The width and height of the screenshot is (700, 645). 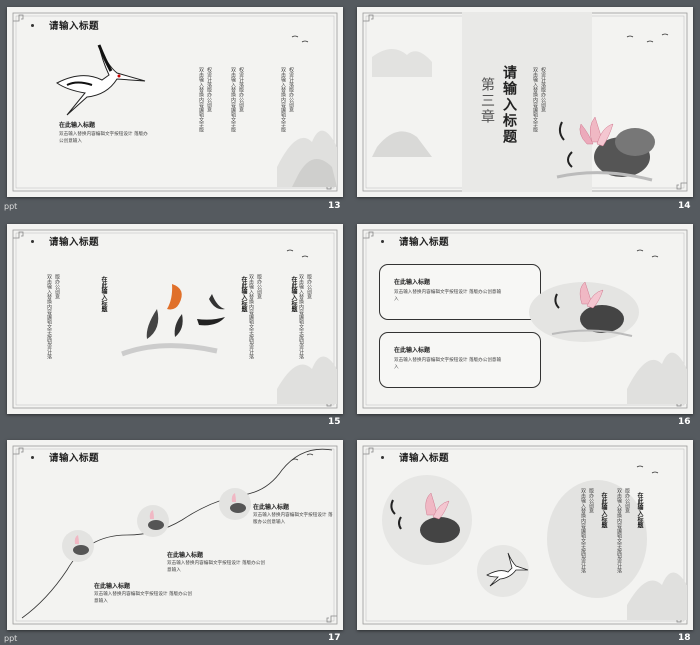 What do you see at coordinates (334, 206) in the screenshot?
I see `thumbnail-number: 13` at bounding box center [334, 206].